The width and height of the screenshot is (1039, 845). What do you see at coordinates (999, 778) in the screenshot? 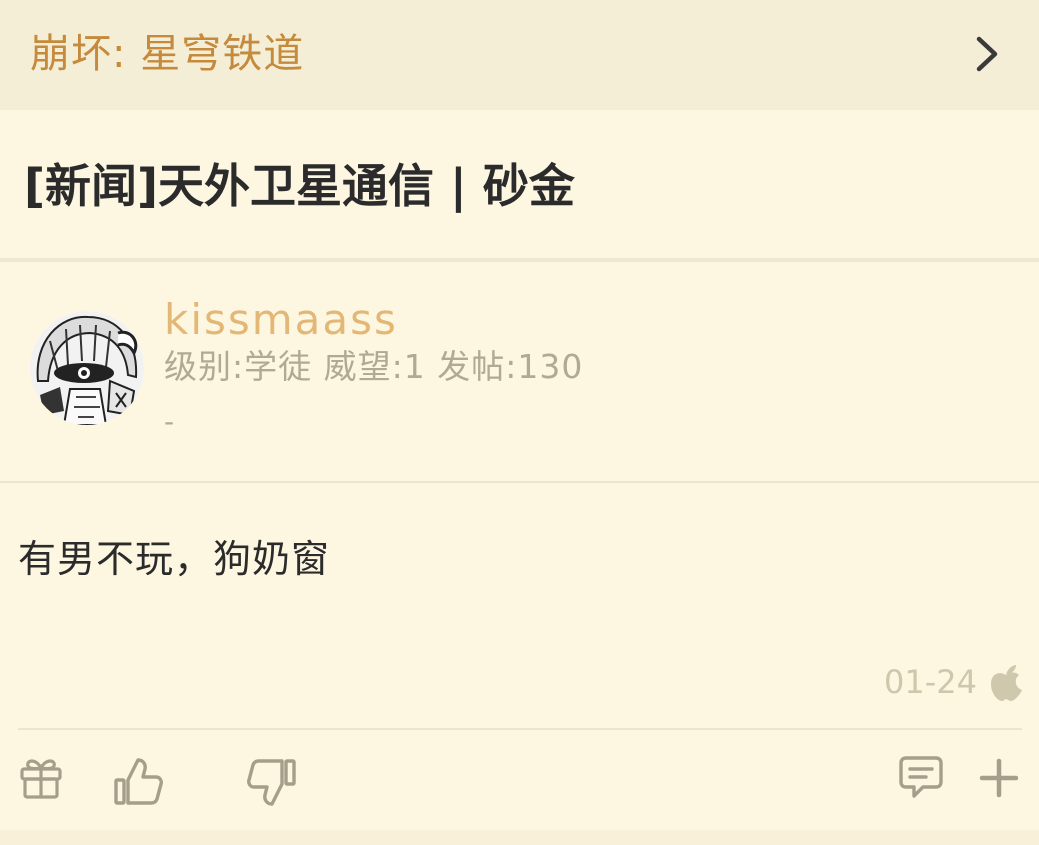
I see `plus-icon` at bounding box center [999, 778].